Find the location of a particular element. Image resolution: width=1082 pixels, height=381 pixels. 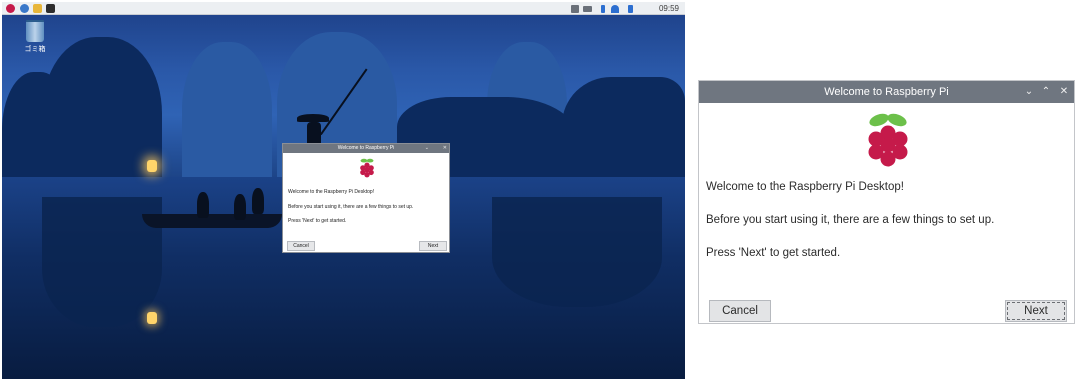

mini-dialog-title: Welcome to Raspberry Pi is located at coordinates (366, 148).